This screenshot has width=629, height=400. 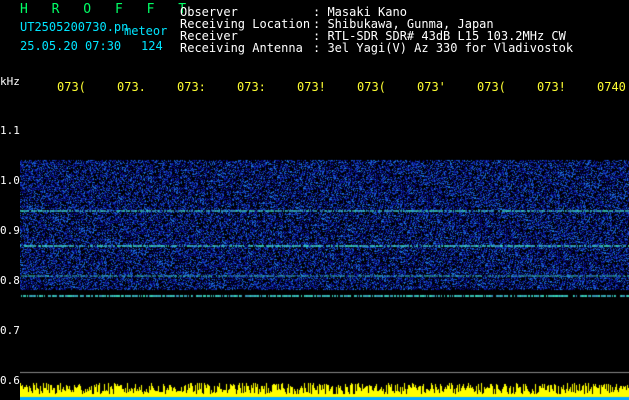 What do you see at coordinates (146, 31) in the screenshot?
I see `tag-label: meteor` at bounding box center [146, 31].